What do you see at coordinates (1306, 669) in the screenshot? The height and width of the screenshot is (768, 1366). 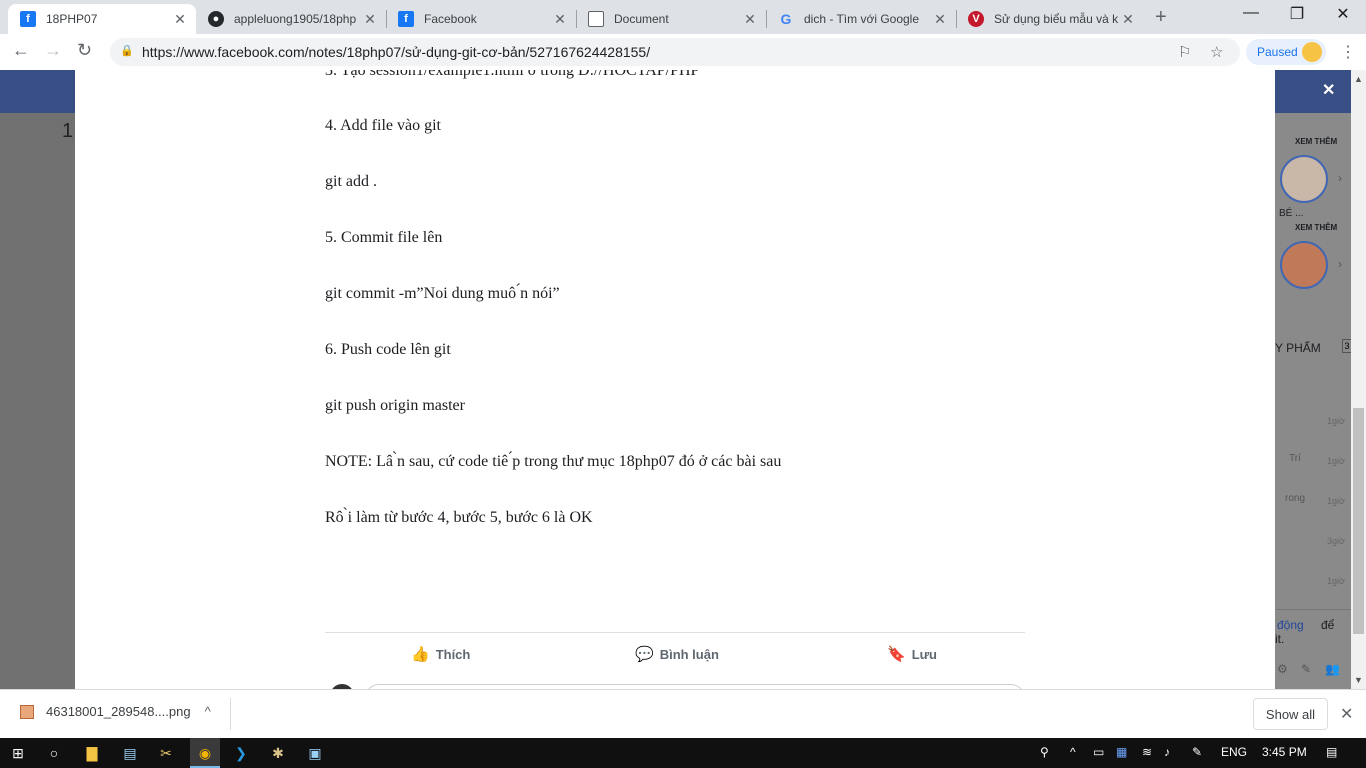 I see `compose-icon: ✎` at bounding box center [1306, 669].